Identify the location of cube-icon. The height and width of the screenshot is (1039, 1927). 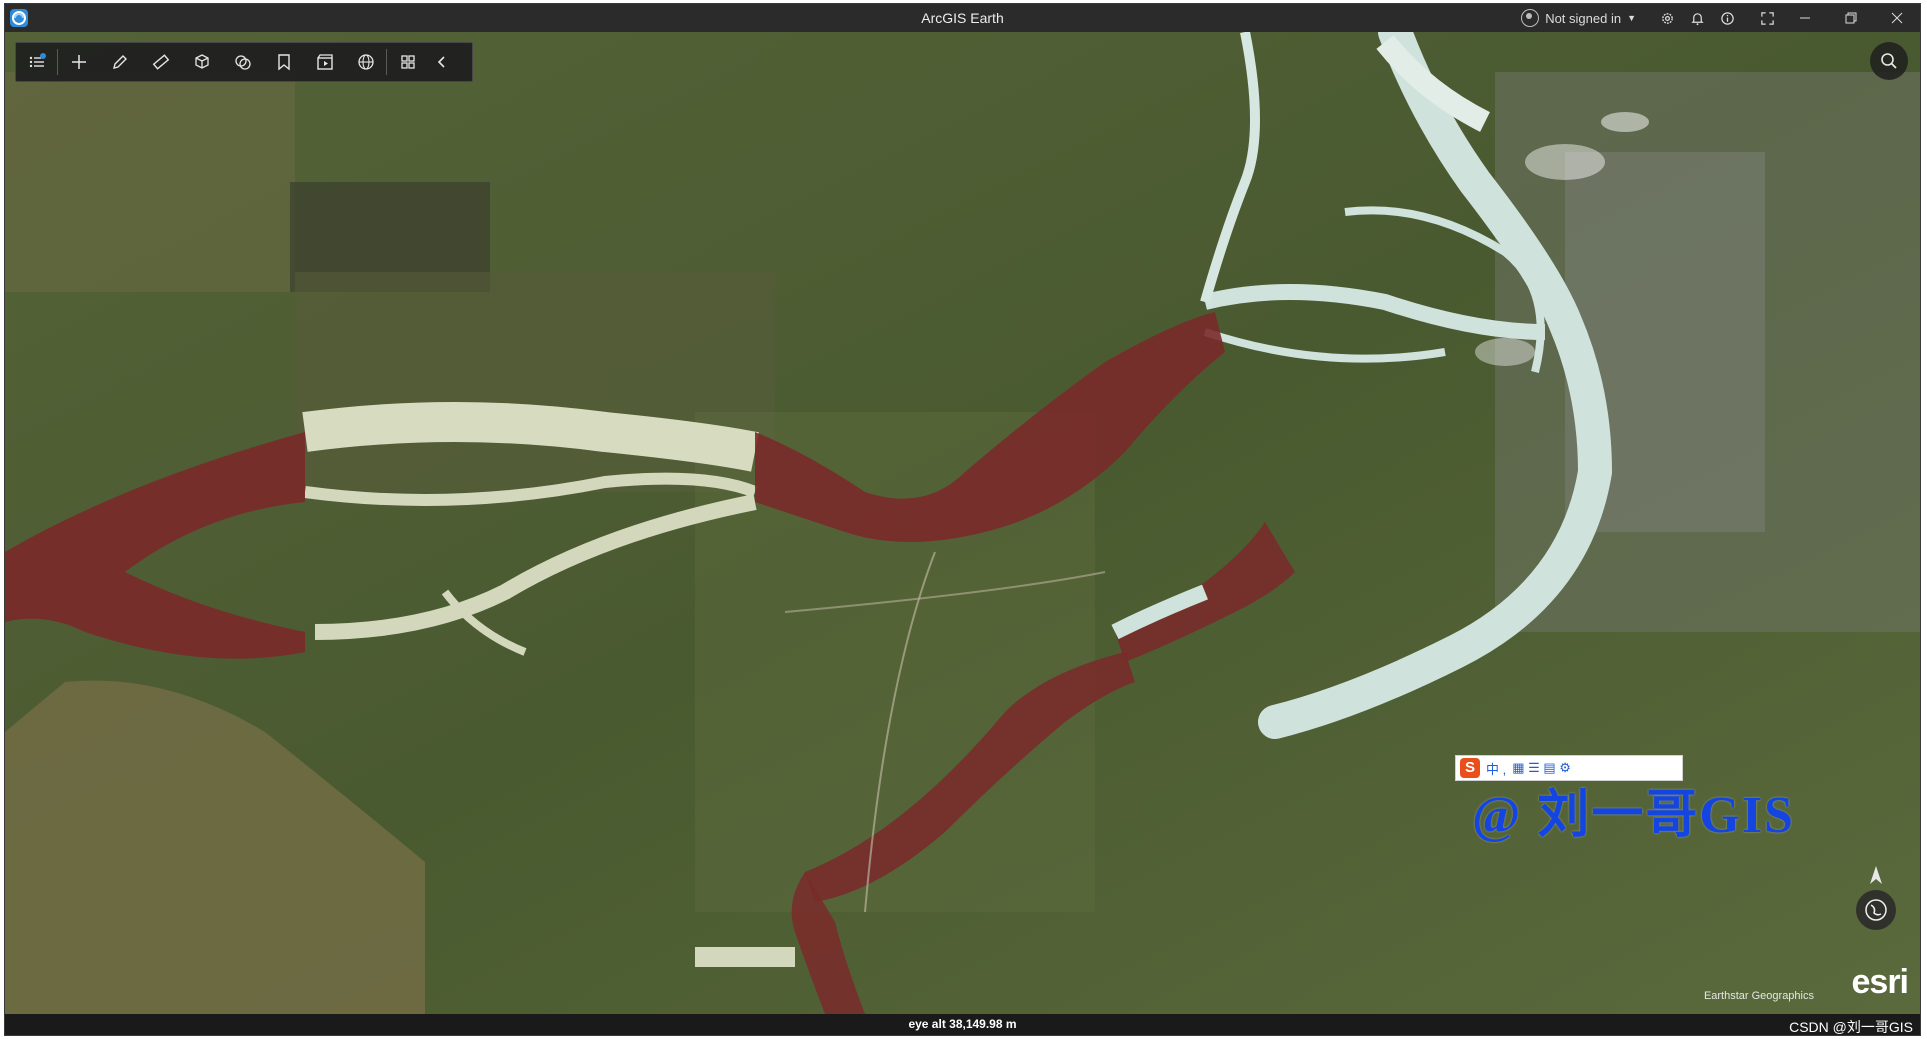
(201, 61).